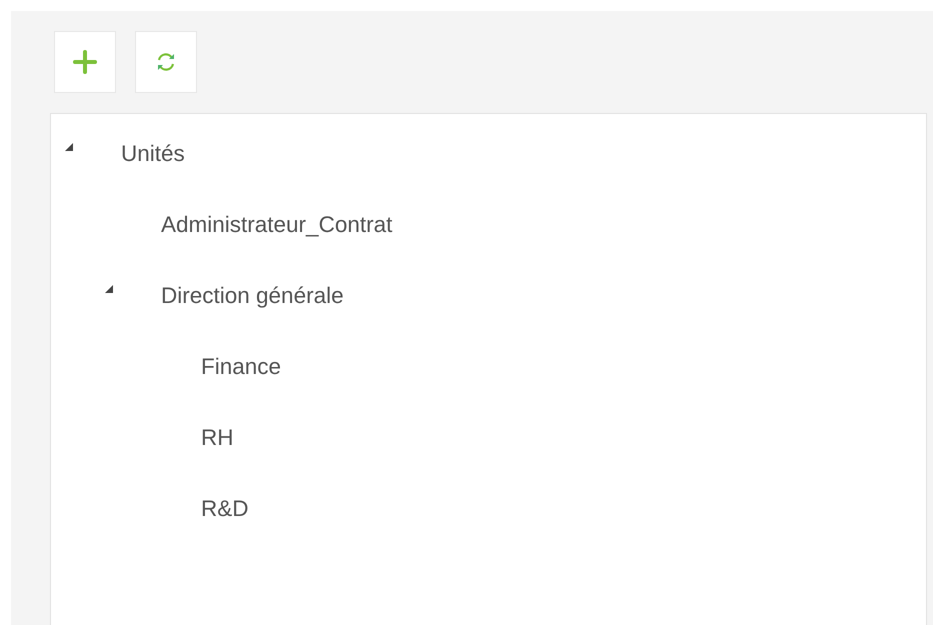 The height and width of the screenshot is (625, 933). I want to click on tree-item: Unités, so click(153, 153).